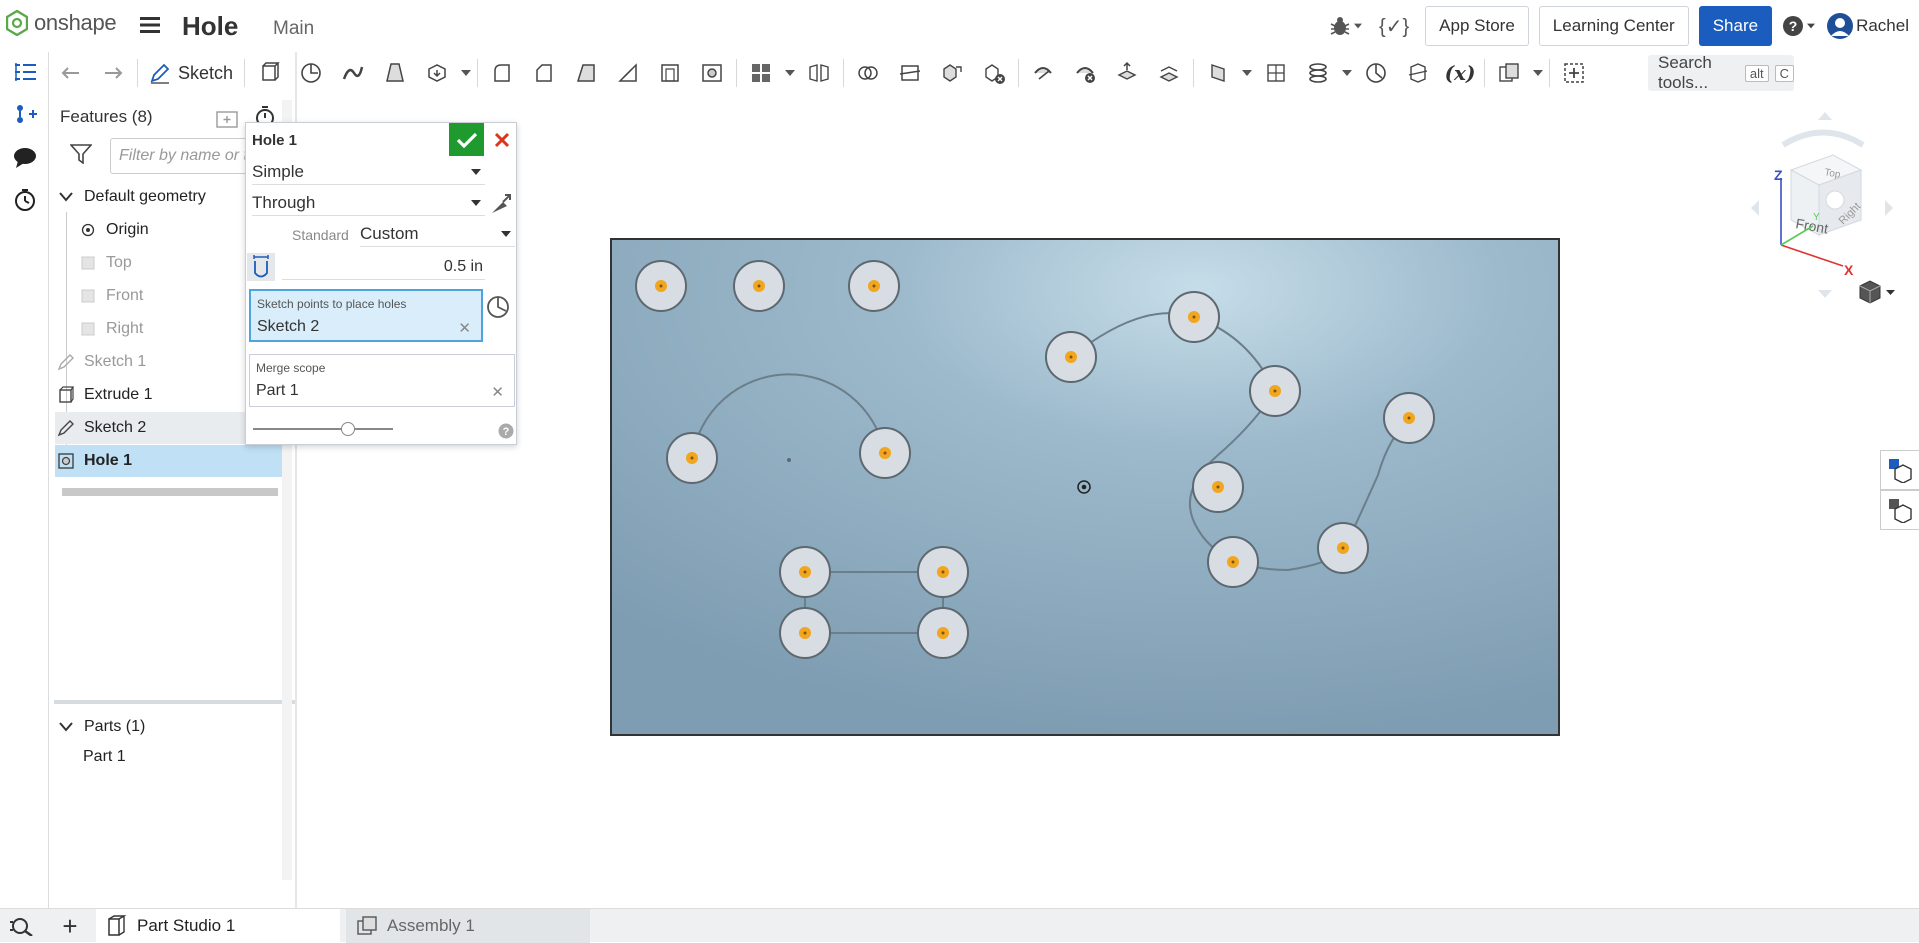  I want to click on view-cube-arc, so click(1823, 138).